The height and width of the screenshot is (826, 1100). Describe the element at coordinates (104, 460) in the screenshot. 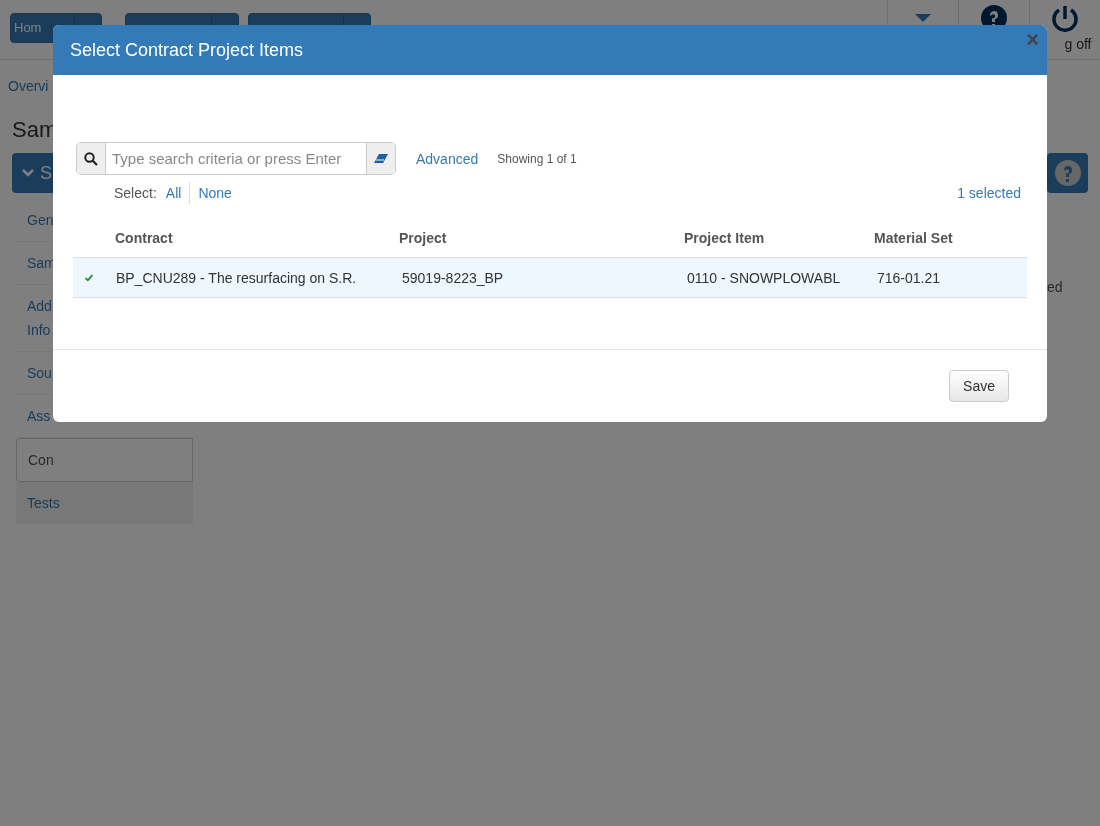

I see `sidebar-item: Con` at that location.